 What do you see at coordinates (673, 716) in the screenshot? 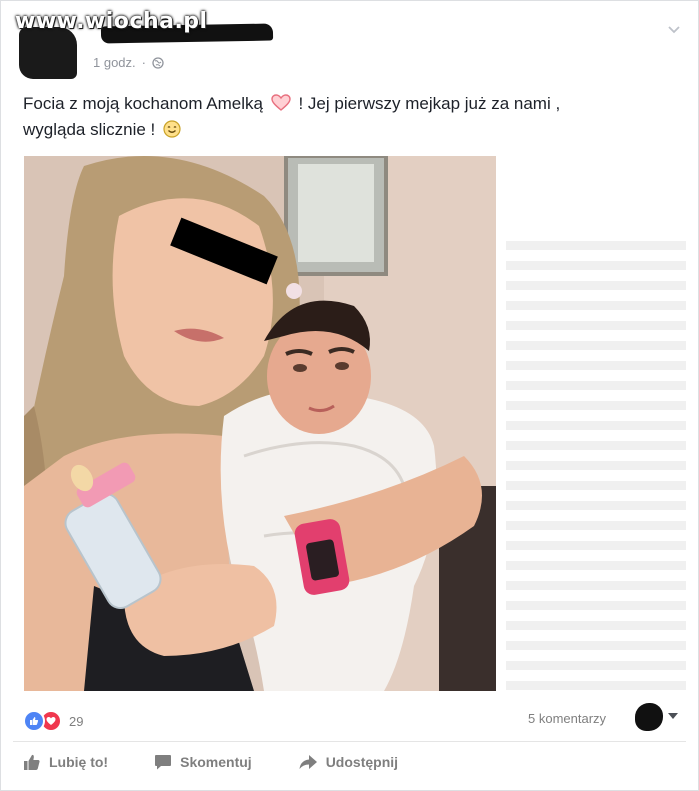
I see `caret-down-icon` at bounding box center [673, 716].